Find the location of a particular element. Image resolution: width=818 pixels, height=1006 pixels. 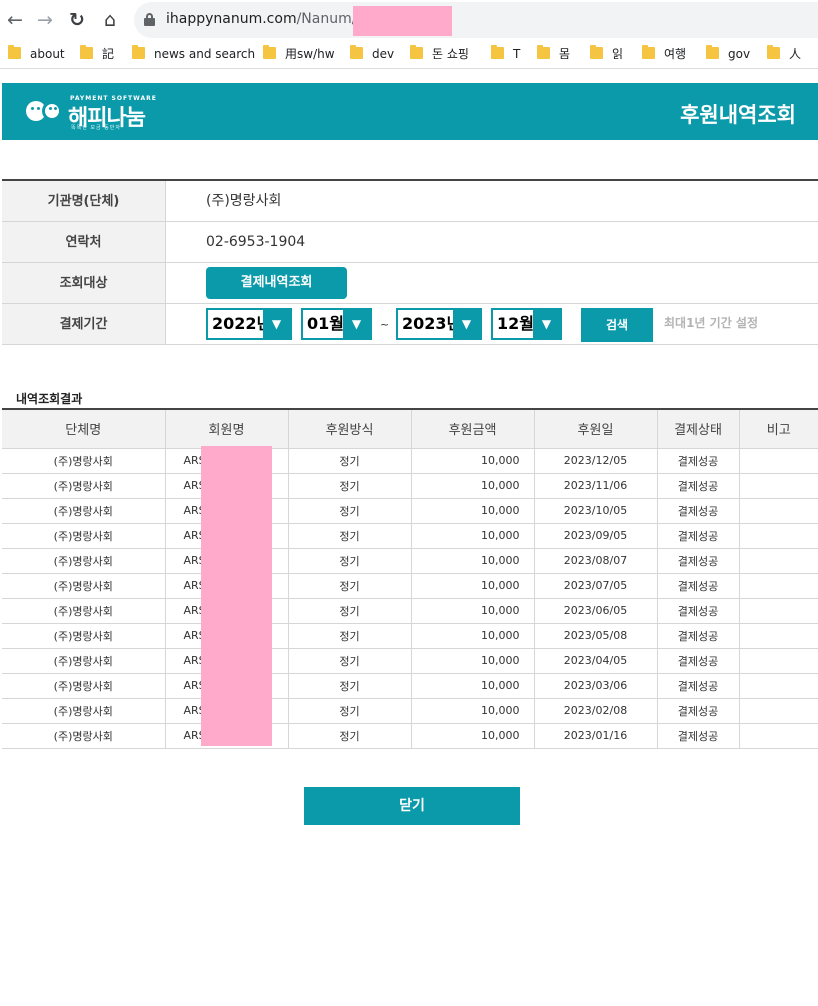

cell-date: 2023/01/16 is located at coordinates (596, 736).